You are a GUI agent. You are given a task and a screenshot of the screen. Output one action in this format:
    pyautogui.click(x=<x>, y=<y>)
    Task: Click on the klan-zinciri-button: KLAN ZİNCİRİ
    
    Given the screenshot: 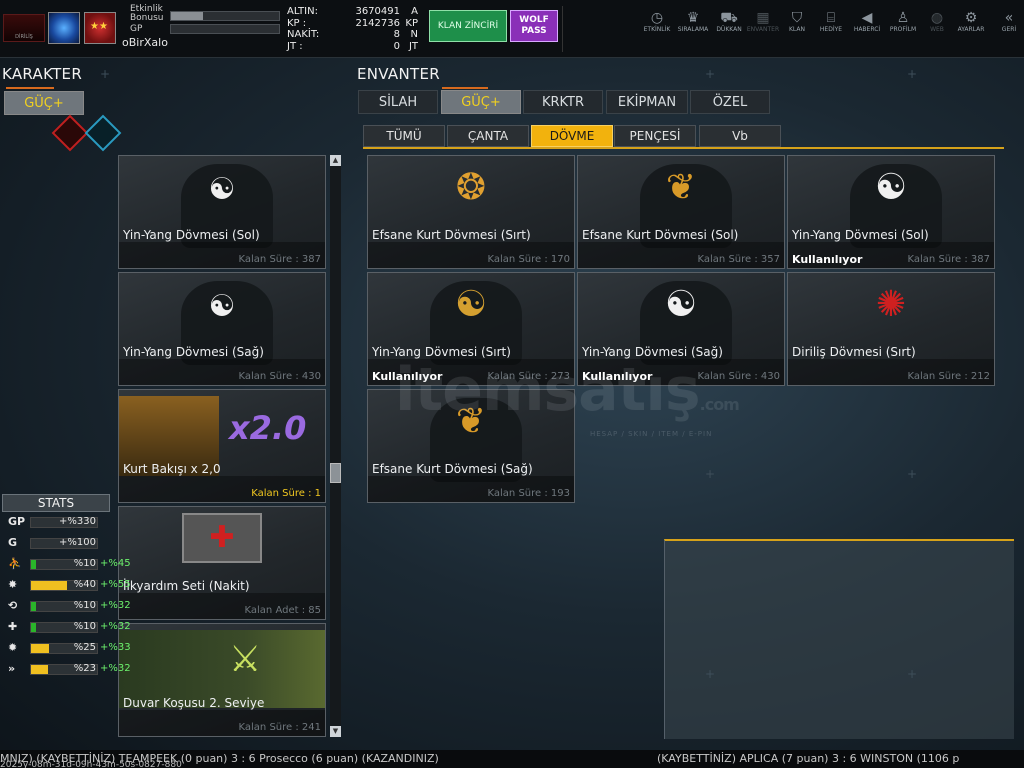 What is the action you would take?
    pyautogui.click(x=468, y=26)
    